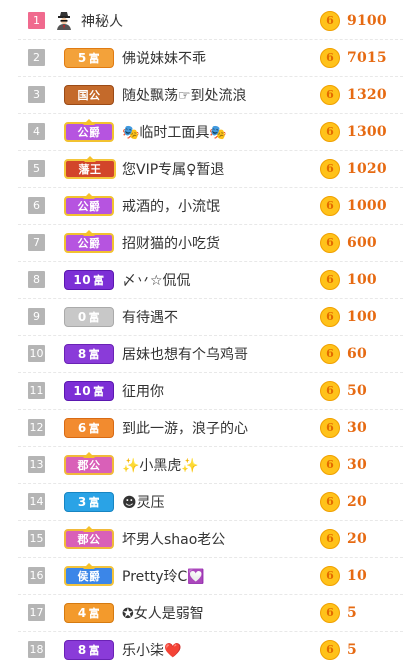  I want to click on rank-number: 1, so click(36, 20).